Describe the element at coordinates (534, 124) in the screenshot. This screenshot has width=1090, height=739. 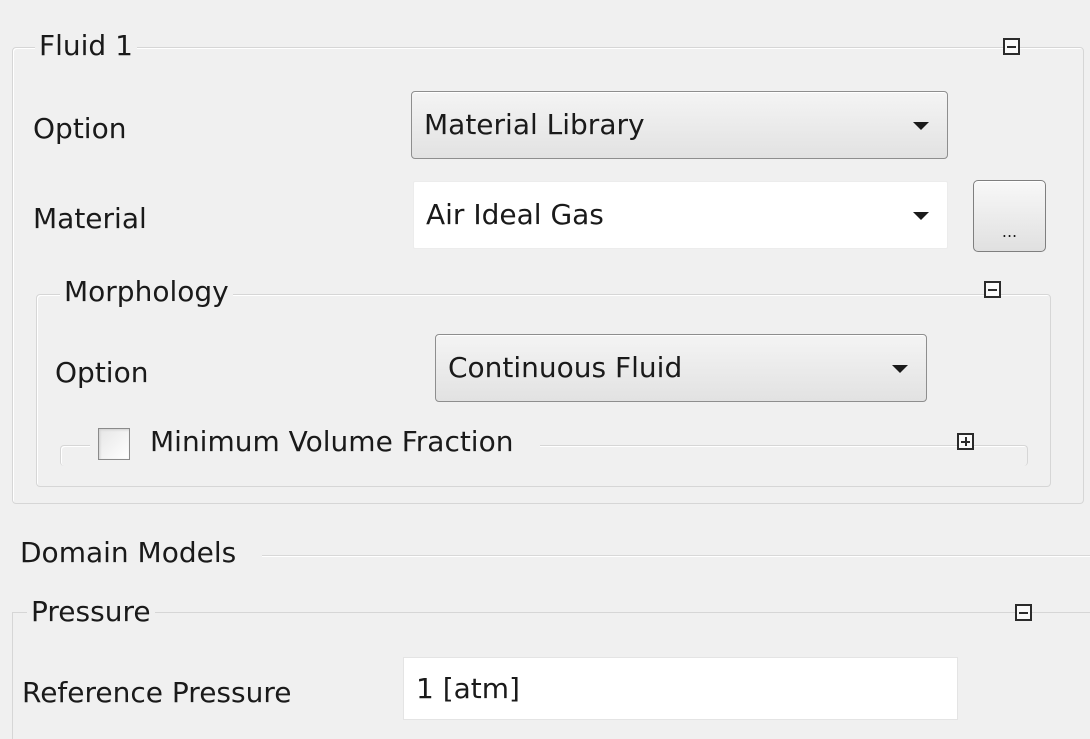
I see `option-dropdown-value: Material Library` at that location.